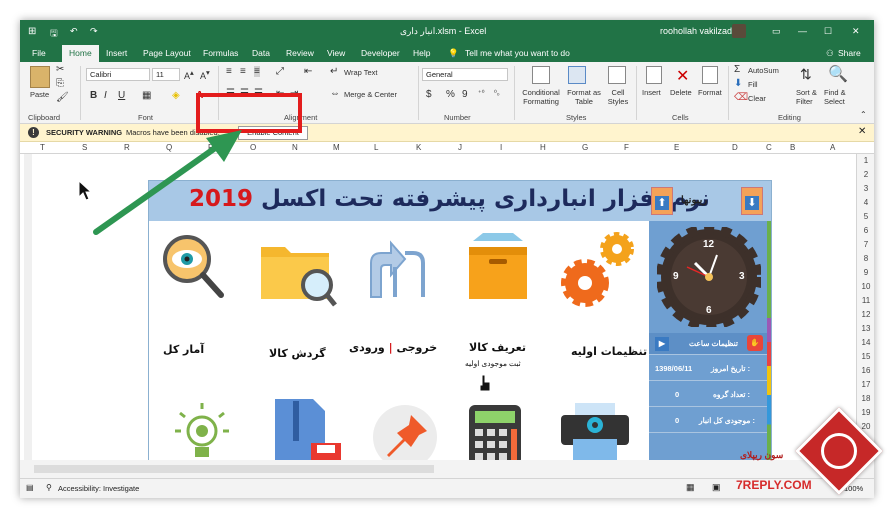 The height and width of the screenshot is (516, 896). Describe the element at coordinates (257, 71) in the screenshot. I see `align-bottom-icon: ≡` at that location.